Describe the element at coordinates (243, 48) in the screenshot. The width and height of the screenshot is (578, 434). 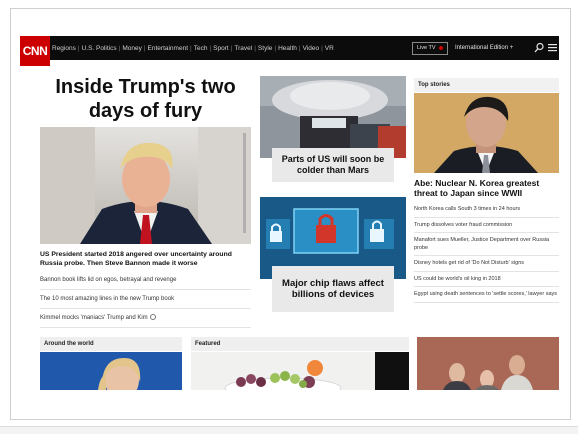
I see `nav-item-travel: Travel` at that location.